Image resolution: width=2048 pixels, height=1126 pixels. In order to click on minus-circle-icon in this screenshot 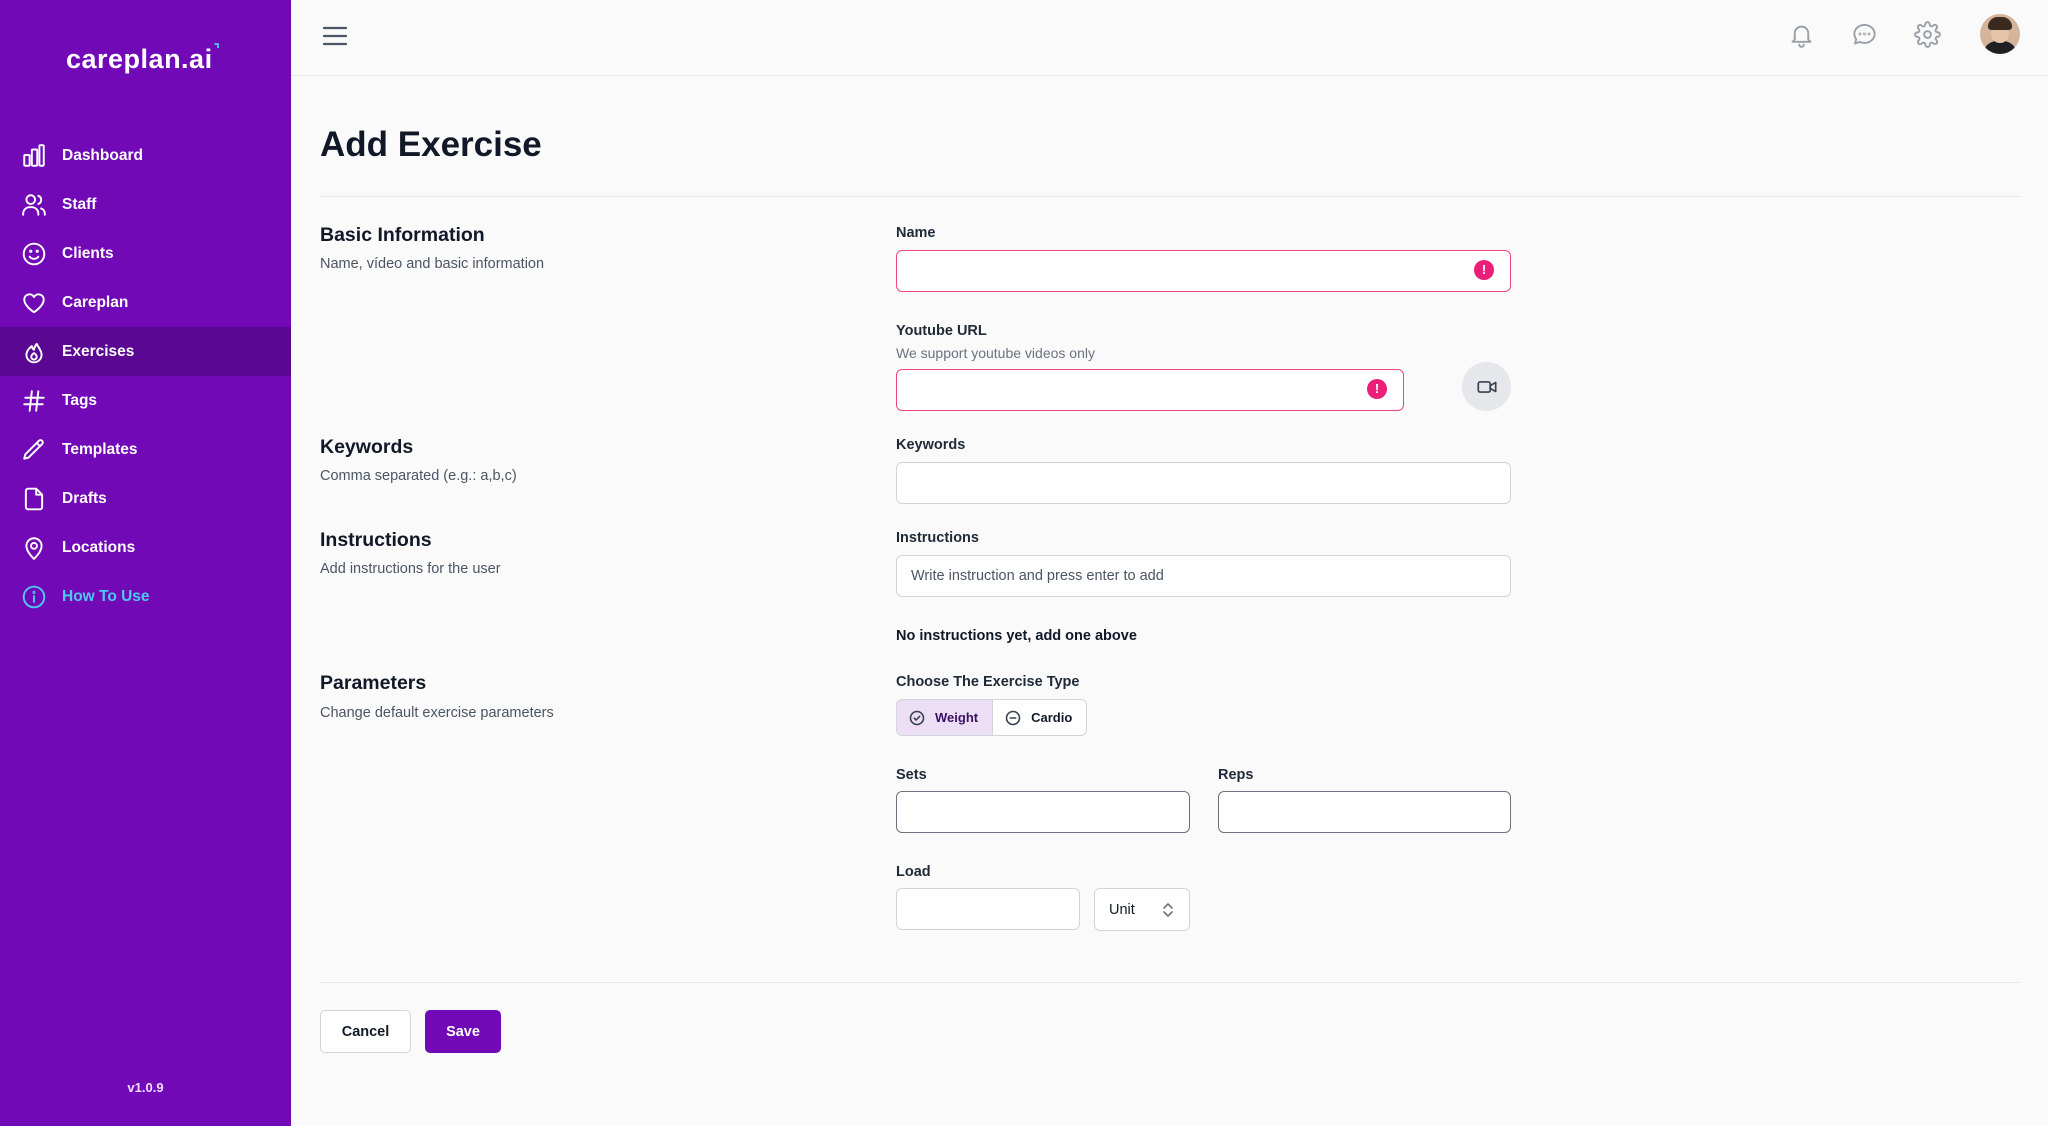, I will do `click(1013, 717)`.